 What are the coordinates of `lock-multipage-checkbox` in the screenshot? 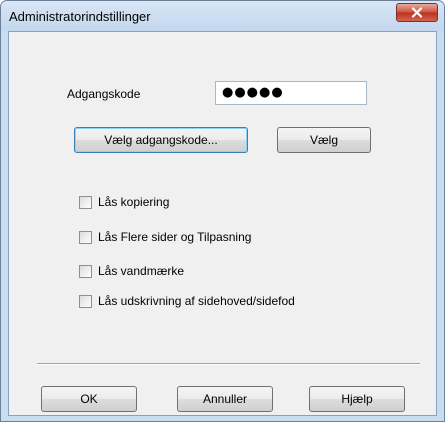 It's located at (85, 237).